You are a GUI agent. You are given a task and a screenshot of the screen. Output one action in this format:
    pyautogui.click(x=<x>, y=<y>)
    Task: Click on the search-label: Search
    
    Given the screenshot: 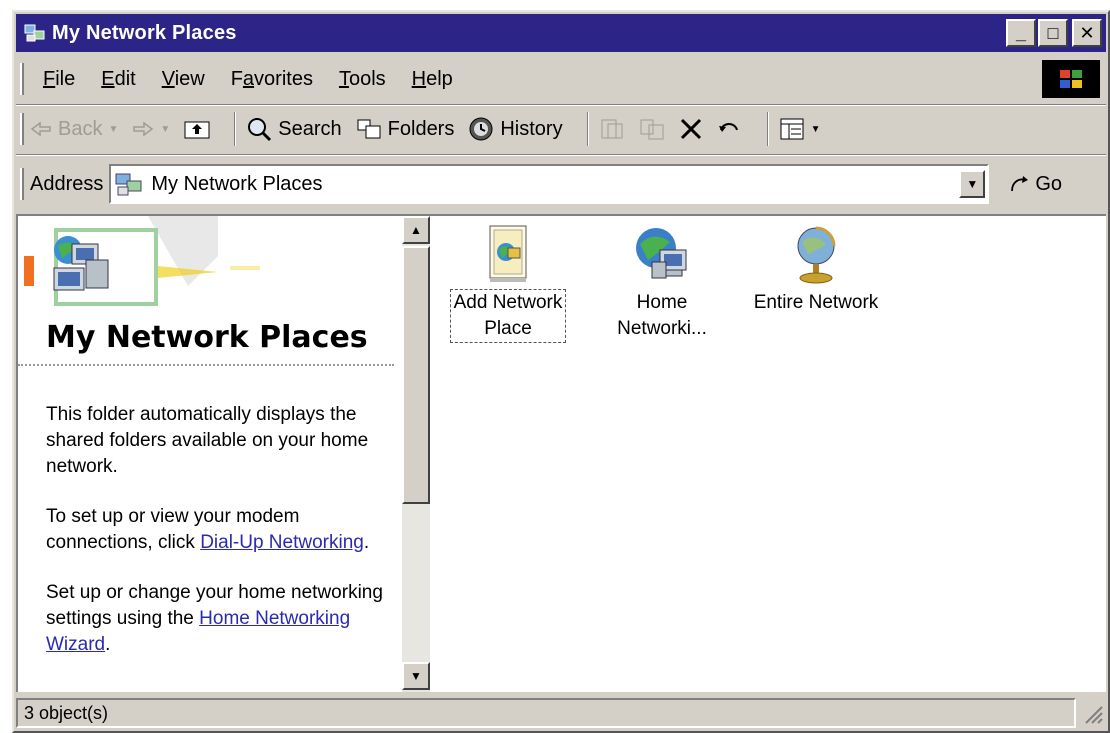 What is the action you would take?
    pyautogui.click(x=310, y=128)
    